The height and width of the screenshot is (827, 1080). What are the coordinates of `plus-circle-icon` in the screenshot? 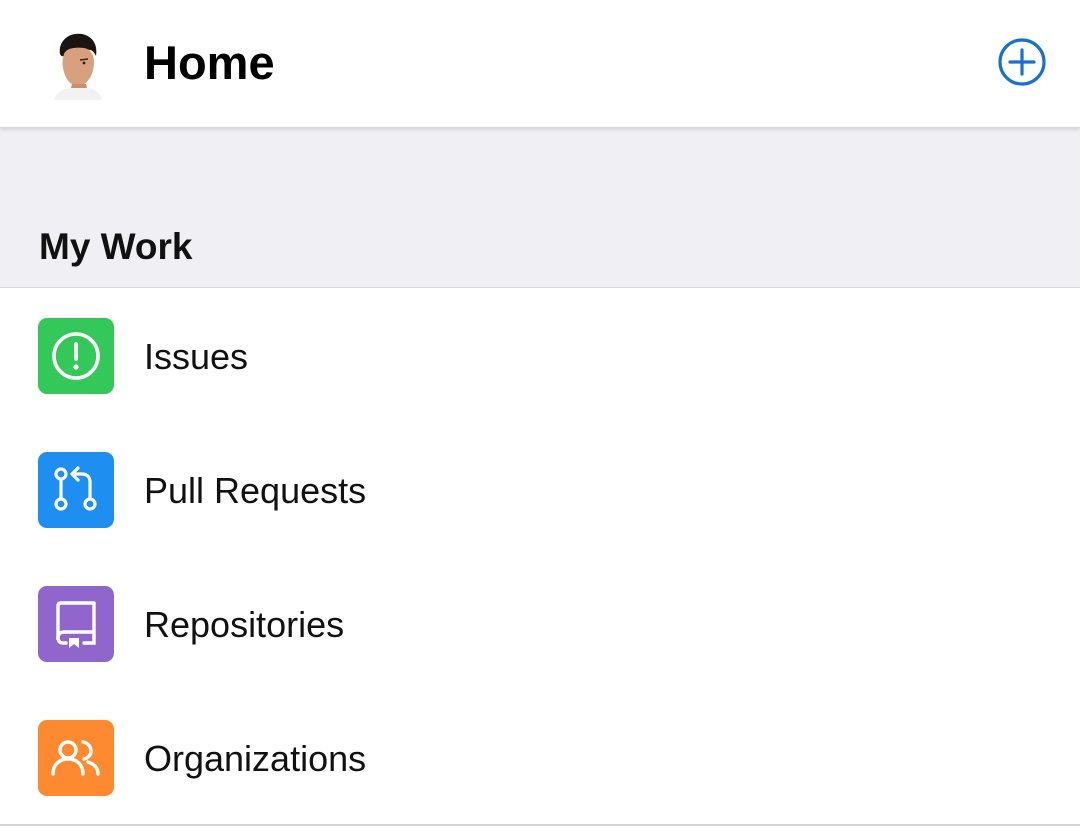 It's located at (1022, 62).